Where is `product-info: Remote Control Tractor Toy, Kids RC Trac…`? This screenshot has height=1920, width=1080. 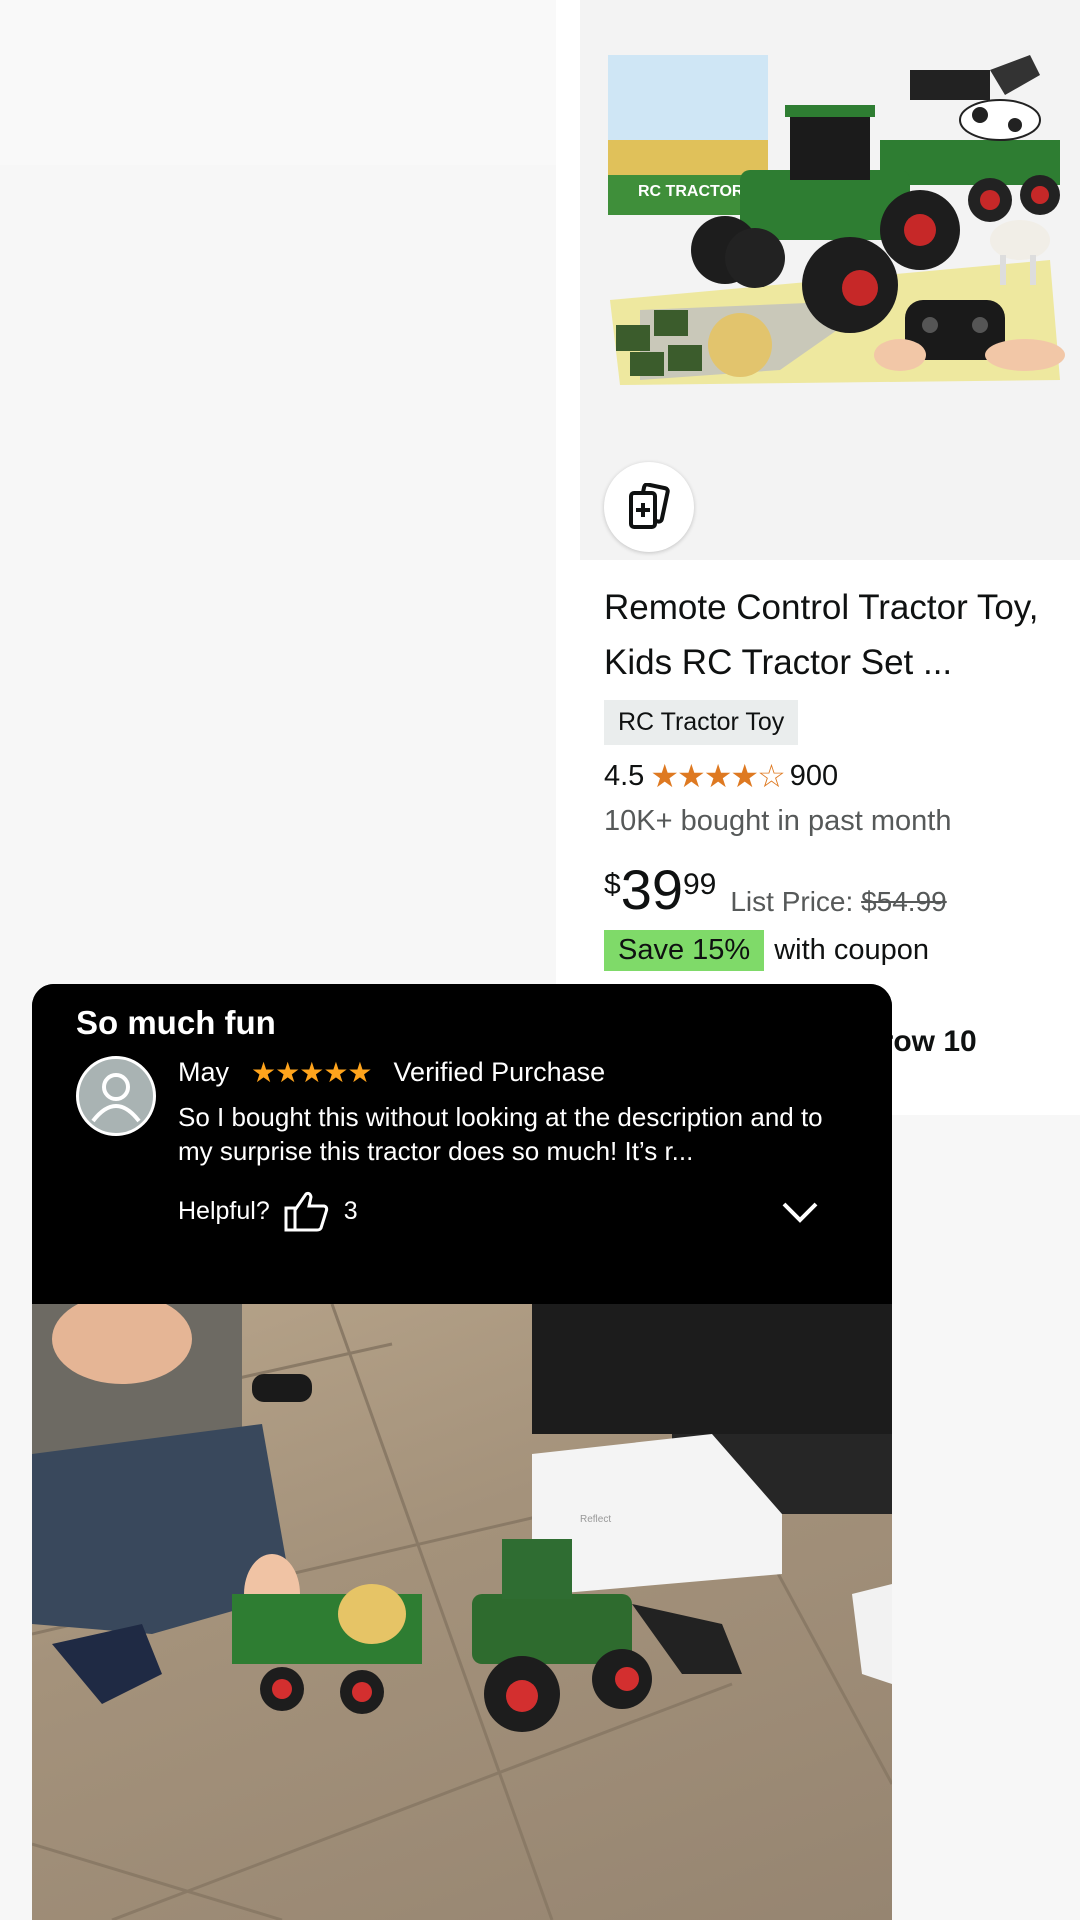
product-info: Remote Control Tractor Toy, Kids RC Trac… is located at coordinates (834, 775).